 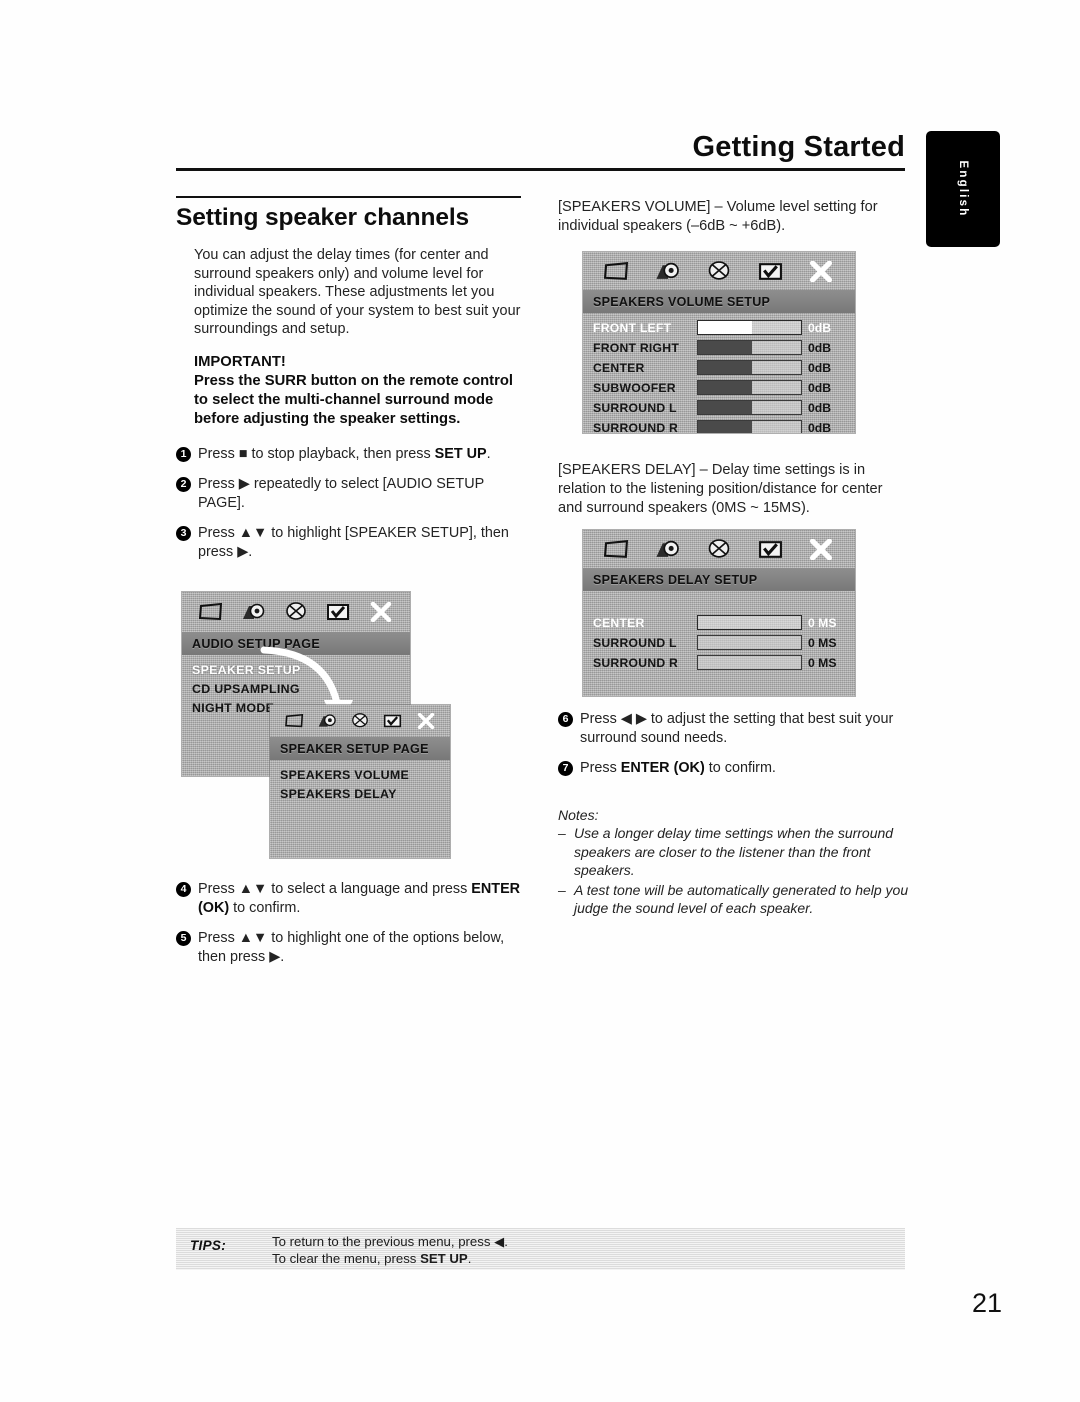 I want to click on tips-line-2: To clear the menu, press SET UP., so click(x=390, y=1259).